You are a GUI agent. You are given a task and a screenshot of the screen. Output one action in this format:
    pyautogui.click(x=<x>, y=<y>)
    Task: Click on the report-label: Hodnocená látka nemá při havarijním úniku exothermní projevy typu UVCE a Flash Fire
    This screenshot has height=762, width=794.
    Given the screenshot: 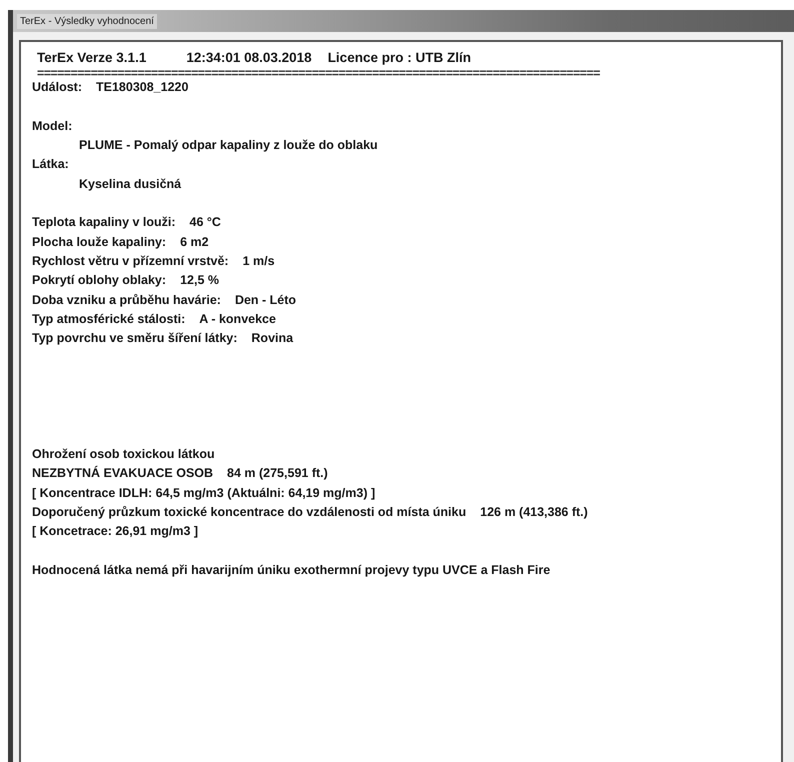 What is the action you would take?
    pyautogui.click(x=291, y=570)
    